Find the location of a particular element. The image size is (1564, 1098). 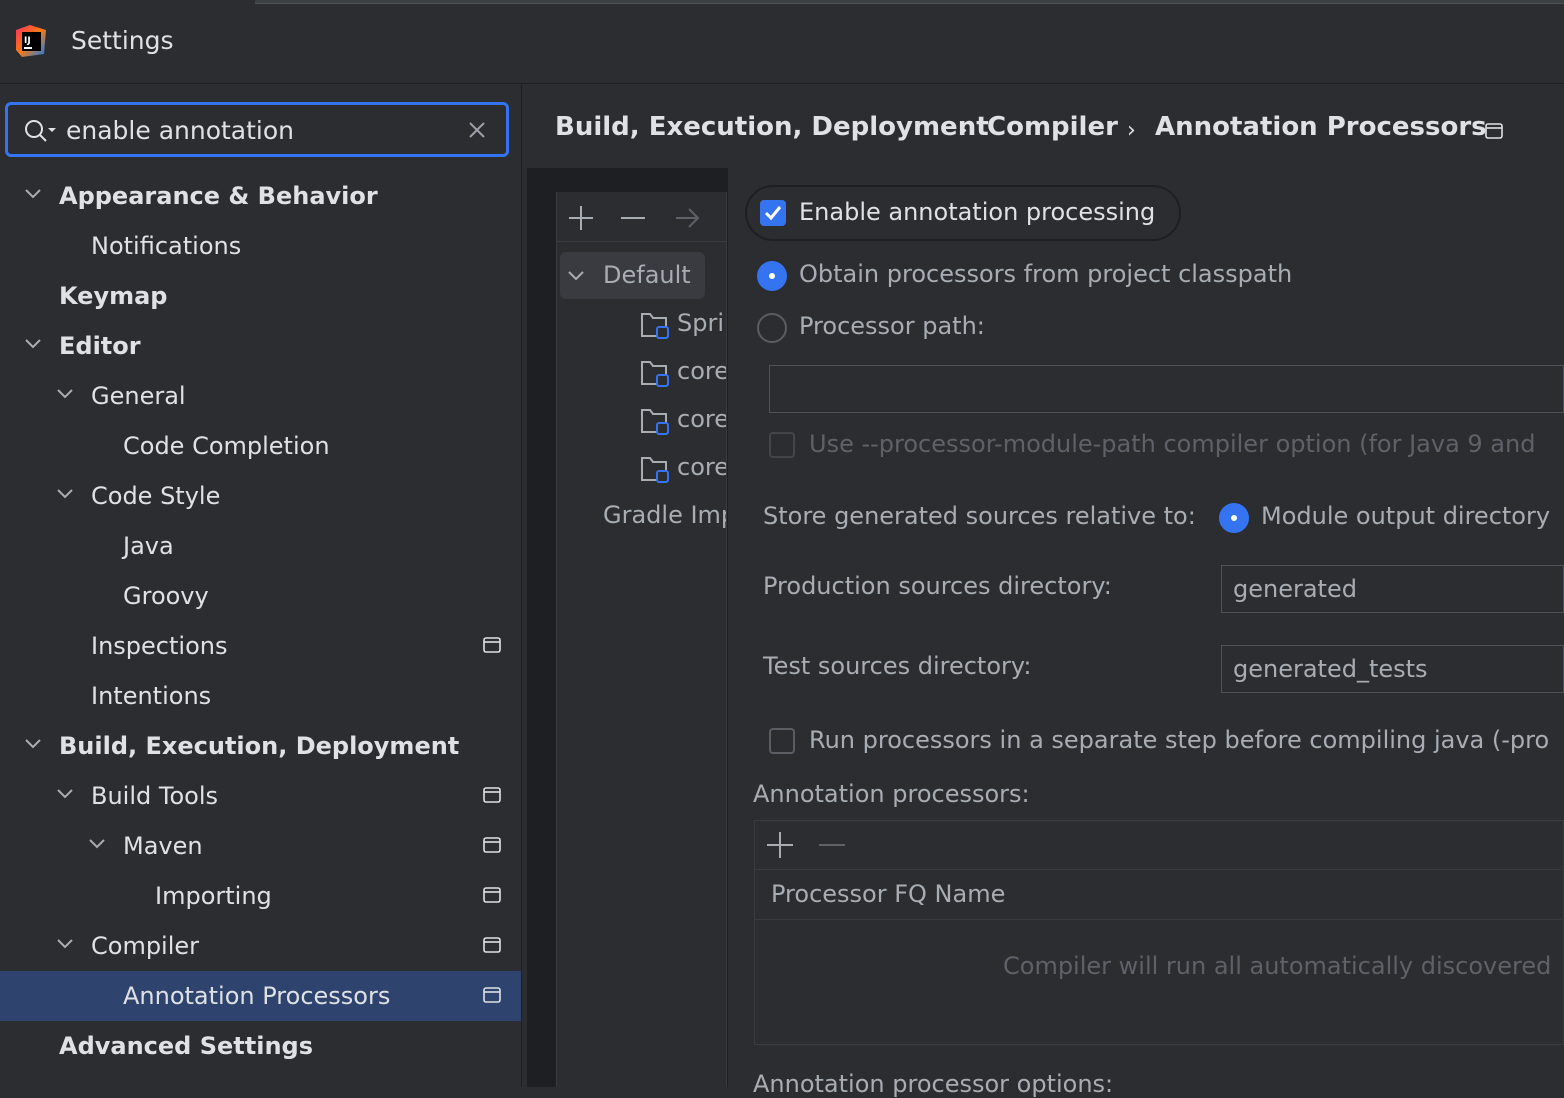

production-sources-input: generated is located at coordinates (1392, 589).